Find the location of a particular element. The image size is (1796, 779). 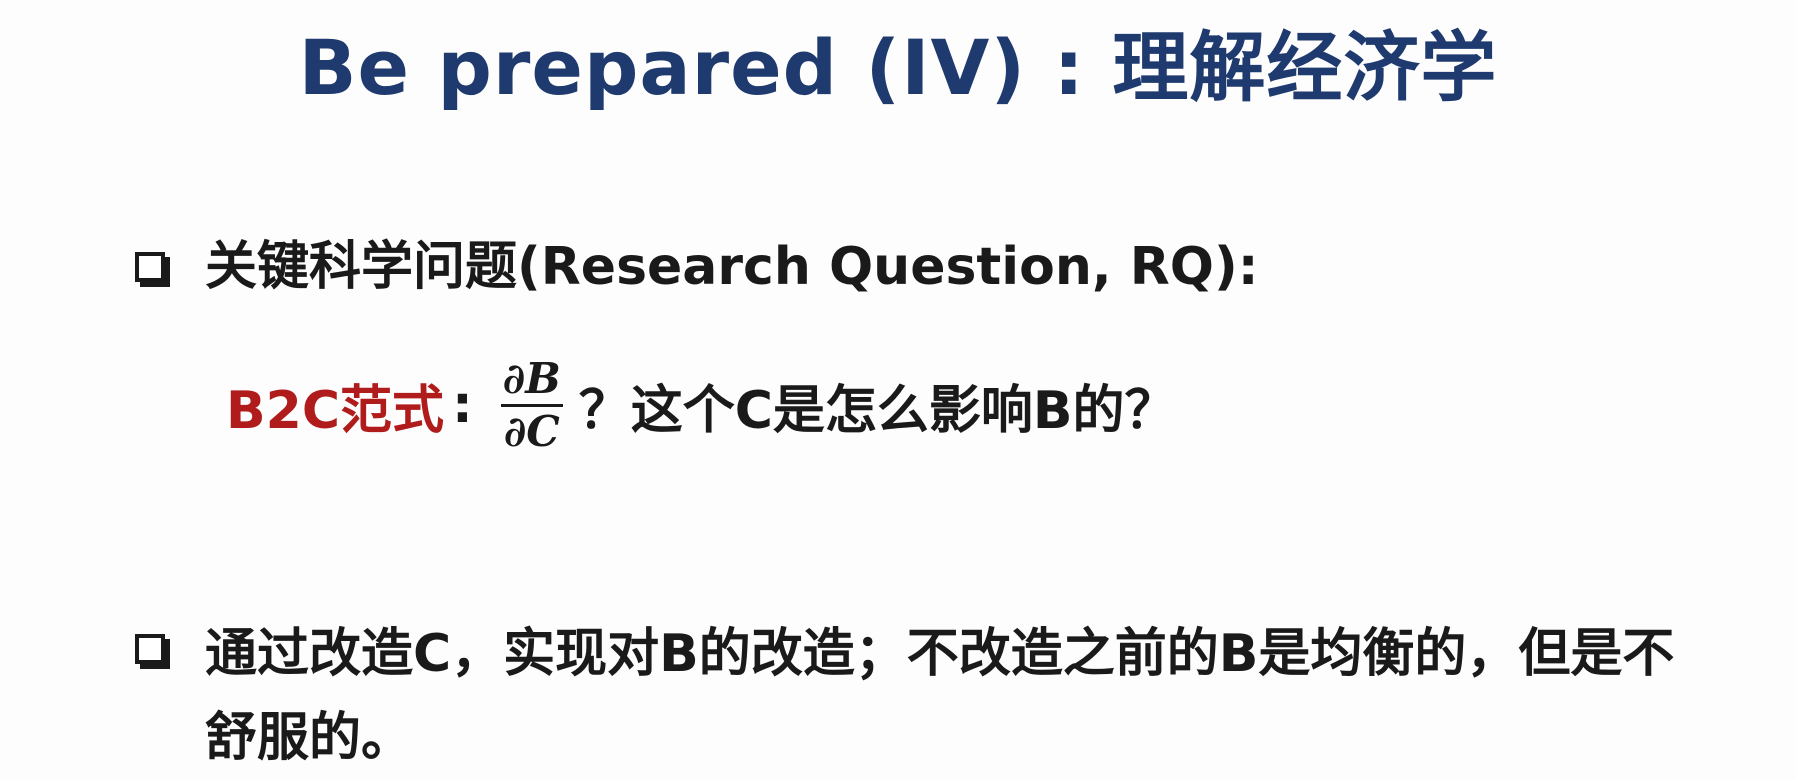

fraction-numerator: ∂B is located at coordinates (531, 378).